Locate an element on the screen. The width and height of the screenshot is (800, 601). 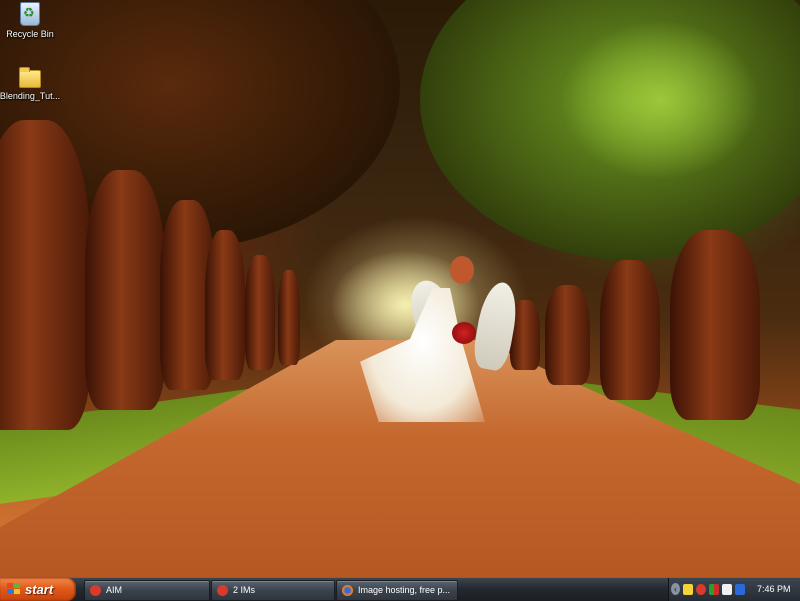
wallpaper-foliage-highlight is located at coordinates (660, 100).